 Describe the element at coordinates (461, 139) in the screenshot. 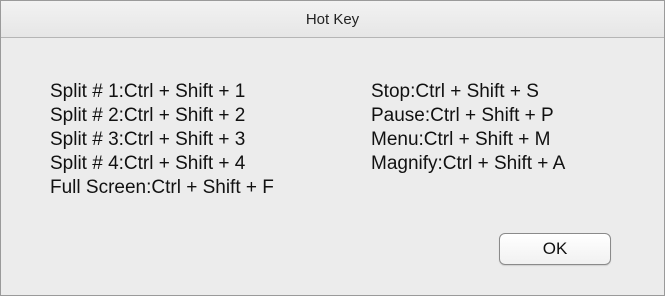

I see `shortcut-menu: Menu:Ctrl + Shift + M` at that location.